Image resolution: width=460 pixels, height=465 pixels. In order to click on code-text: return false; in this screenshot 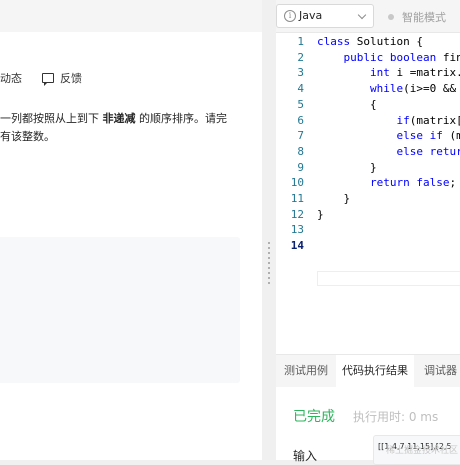, I will do `click(413, 183)`.